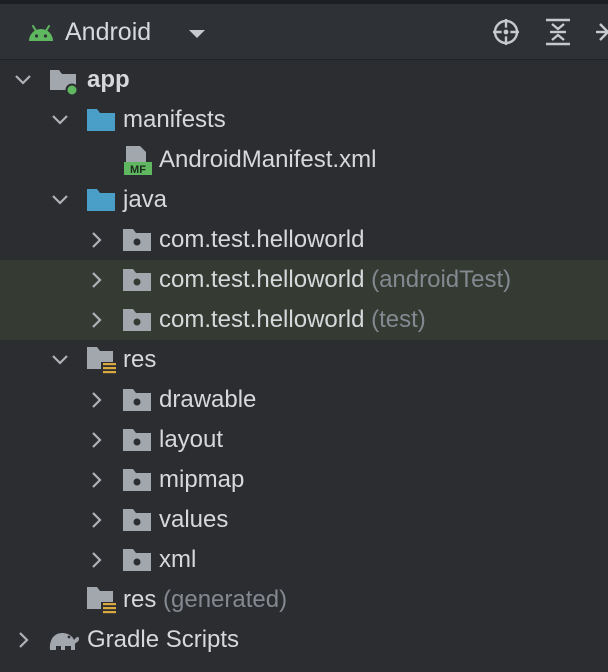  I want to click on tree-item-label: app, so click(108, 79).